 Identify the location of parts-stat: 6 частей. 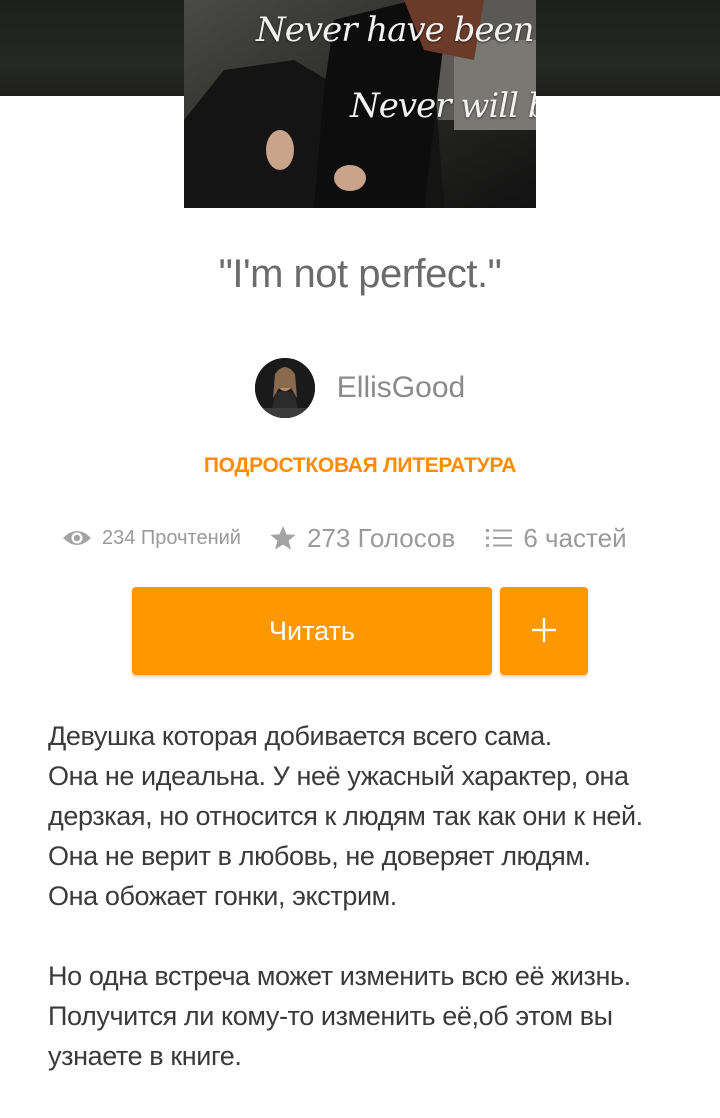
(556, 538).